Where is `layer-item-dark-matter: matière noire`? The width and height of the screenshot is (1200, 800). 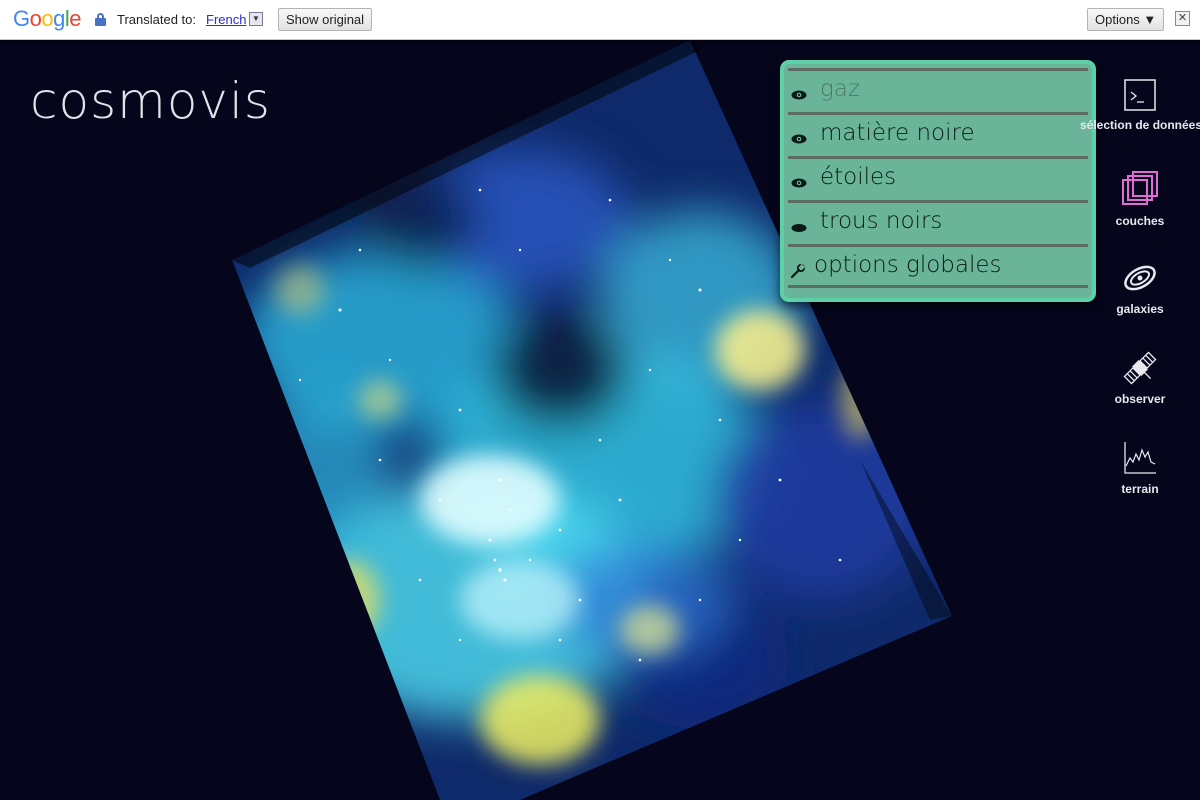
layer-item-dark-matter: matière noire is located at coordinates (938, 134).